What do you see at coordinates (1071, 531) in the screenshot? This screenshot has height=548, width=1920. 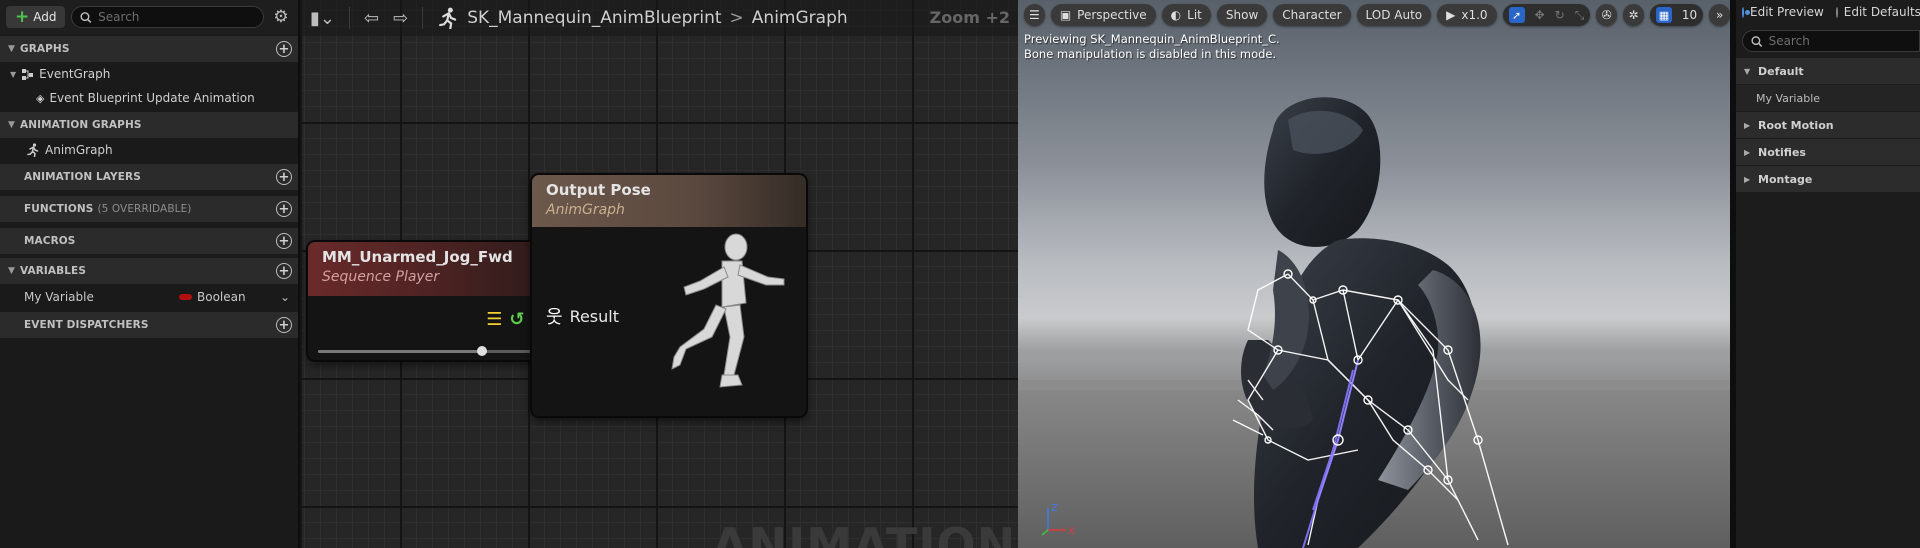 I see `axis-x-label: X` at bounding box center [1071, 531].